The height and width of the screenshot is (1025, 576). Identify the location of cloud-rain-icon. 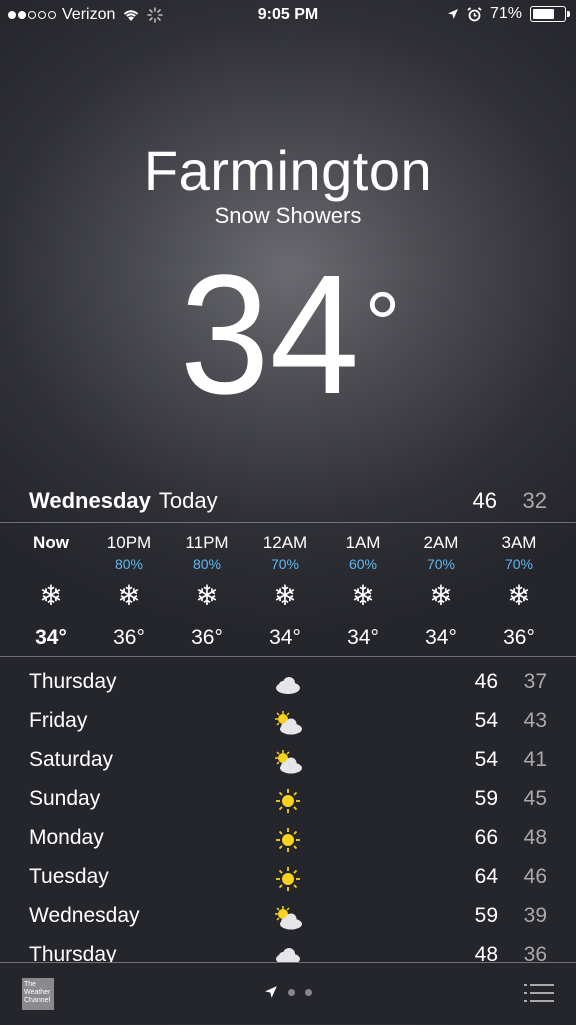
(288, 955).